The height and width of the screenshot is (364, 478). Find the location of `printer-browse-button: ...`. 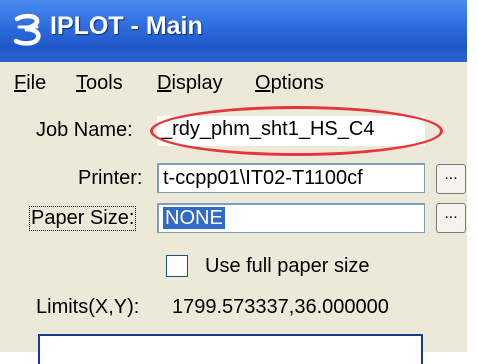

printer-browse-button: ... is located at coordinates (451, 179).